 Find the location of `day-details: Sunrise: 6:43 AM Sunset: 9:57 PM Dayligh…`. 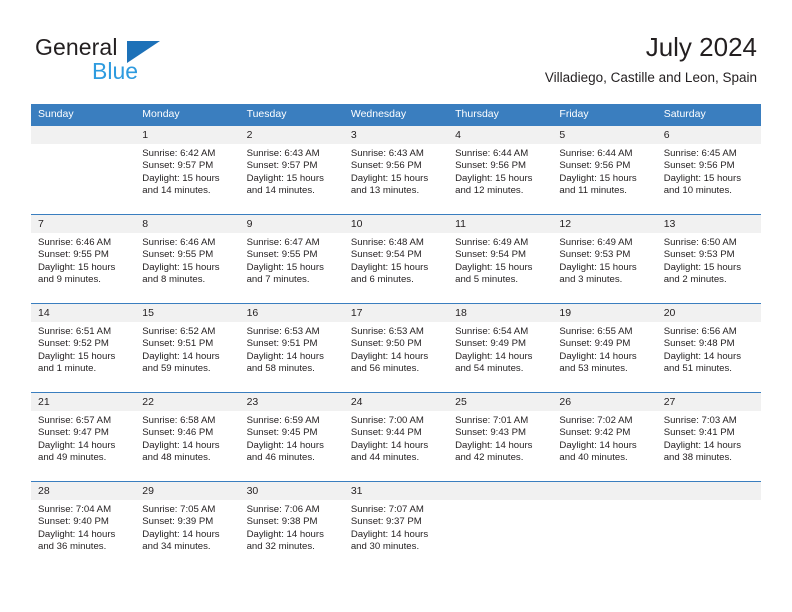

day-details: Sunrise: 6:43 AM Sunset: 9:57 PM Dayligh… is located at coordinates (292, 171).